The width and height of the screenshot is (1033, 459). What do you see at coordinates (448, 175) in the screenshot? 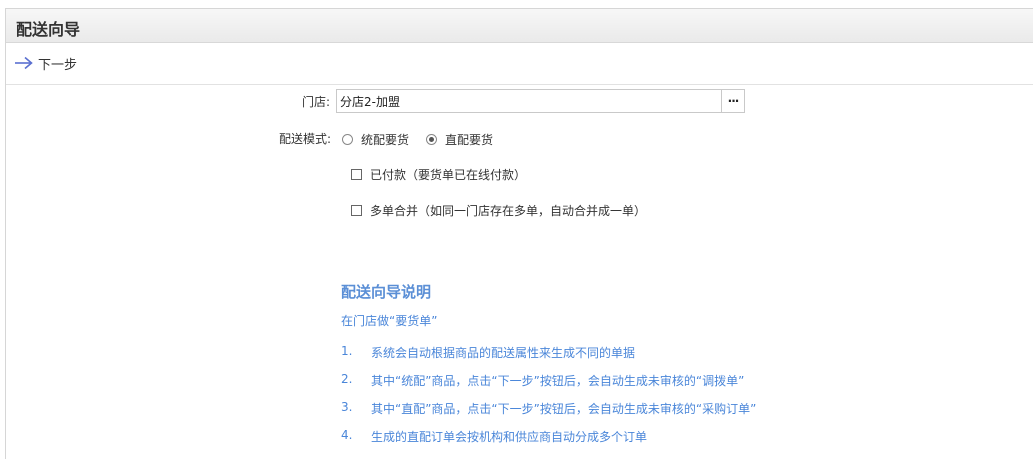
I see `paid-checkbox-label: 已付款（要货单已在线付款）` at bounding box center [448, 175].